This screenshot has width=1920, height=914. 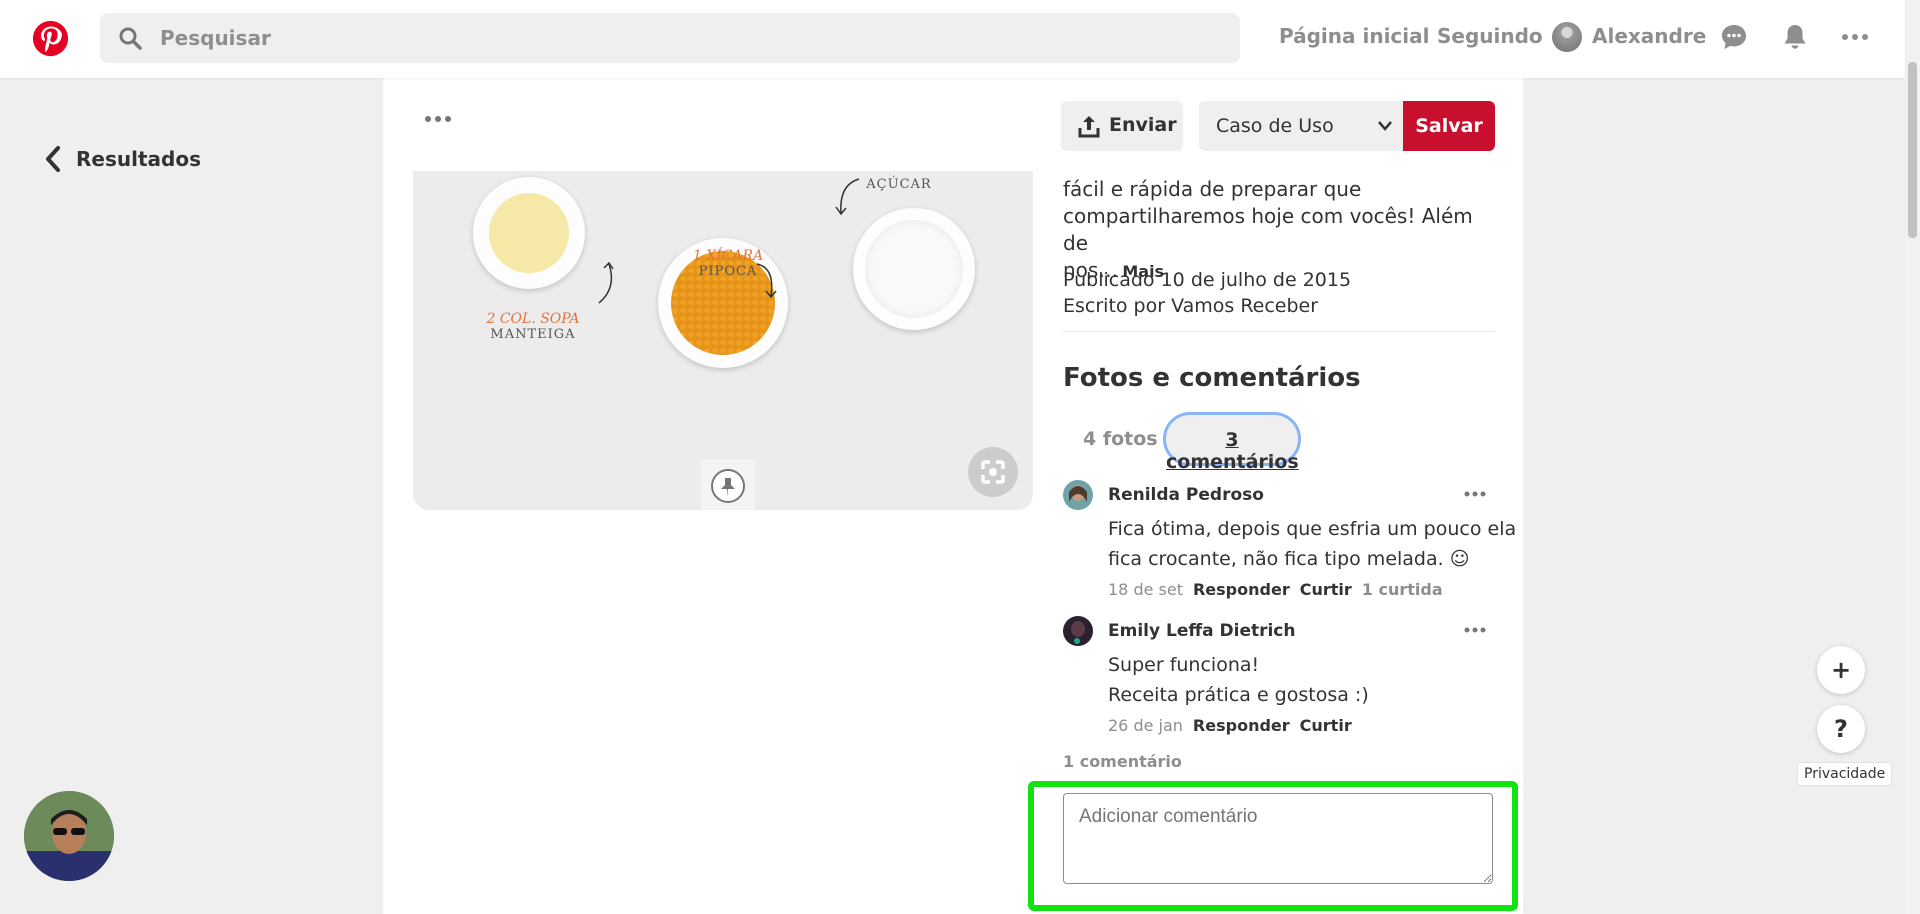 What do you see at coordinates (533, 334) in the screenshot?
I see `label-butter-name: MANTEIGA` at bounding box center [533, 334].